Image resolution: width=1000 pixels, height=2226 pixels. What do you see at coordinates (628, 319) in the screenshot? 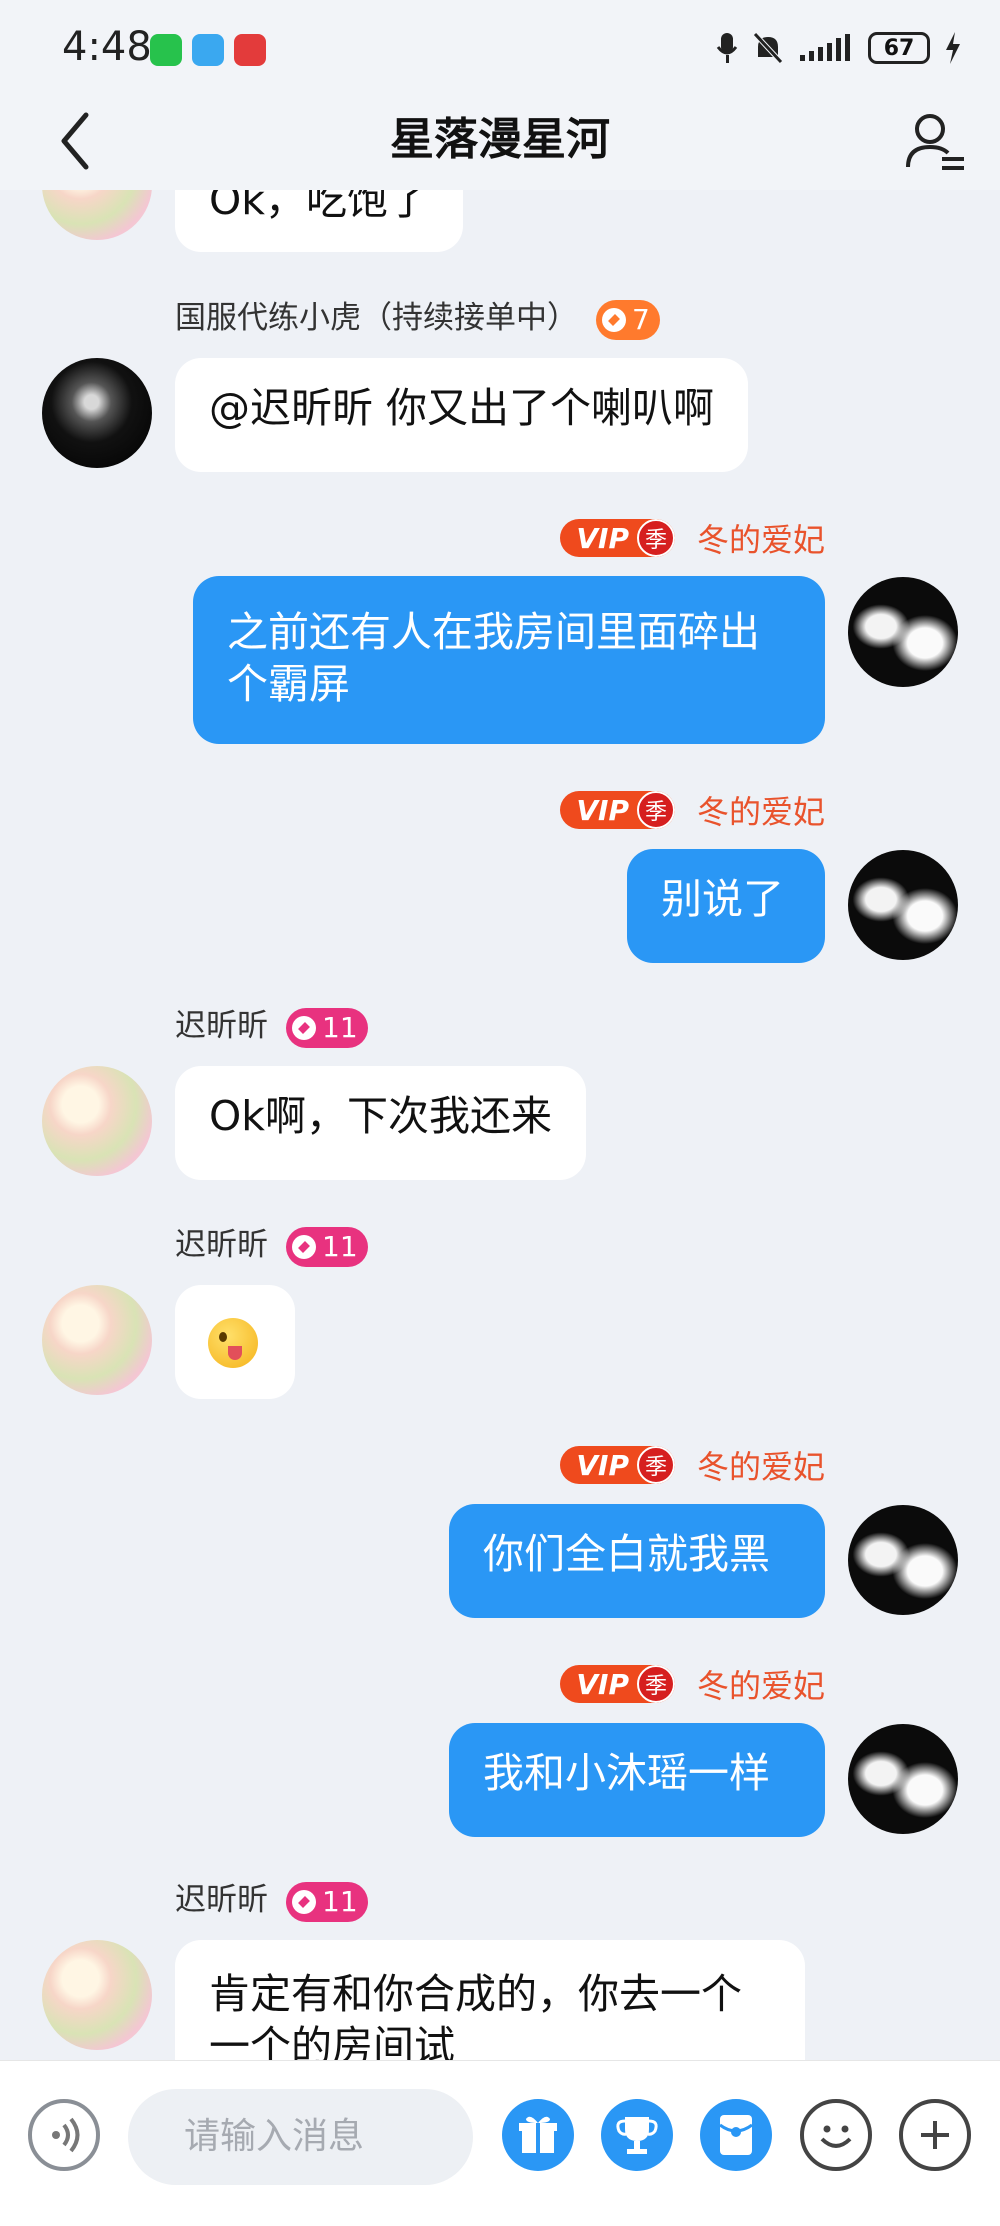
I see `level-badge: 7` at bounding box center [628, 319].